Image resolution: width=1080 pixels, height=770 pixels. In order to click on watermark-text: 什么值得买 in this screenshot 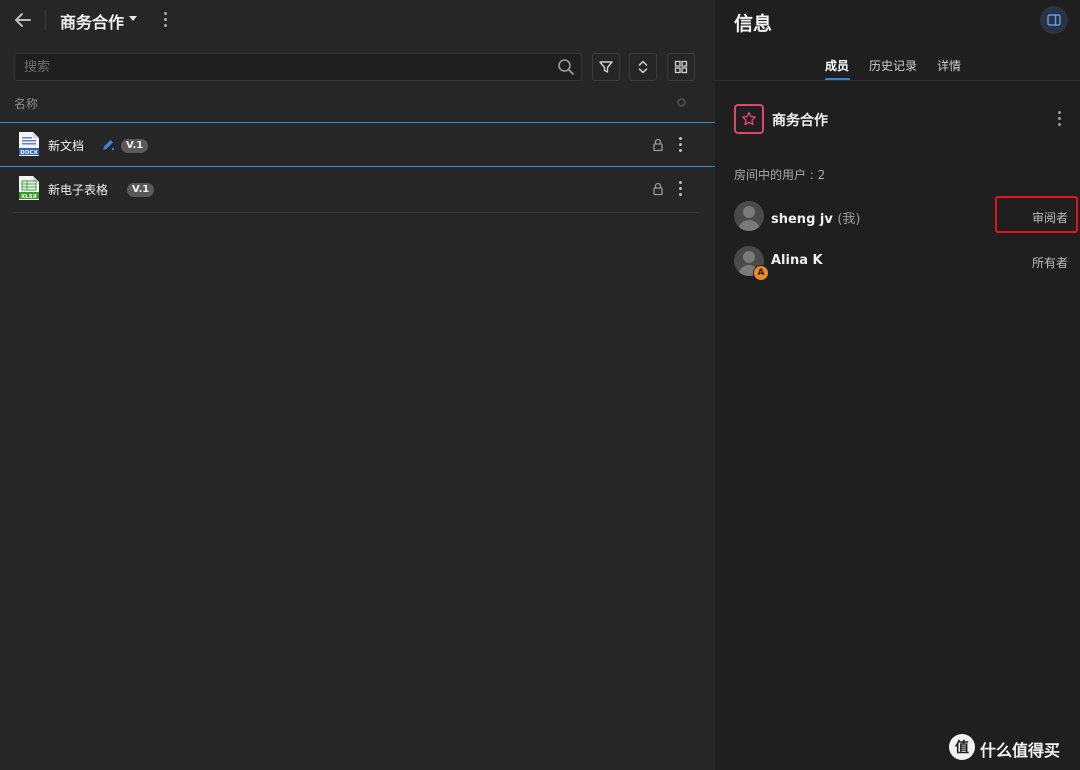, I will do `click(1020, 750)`.